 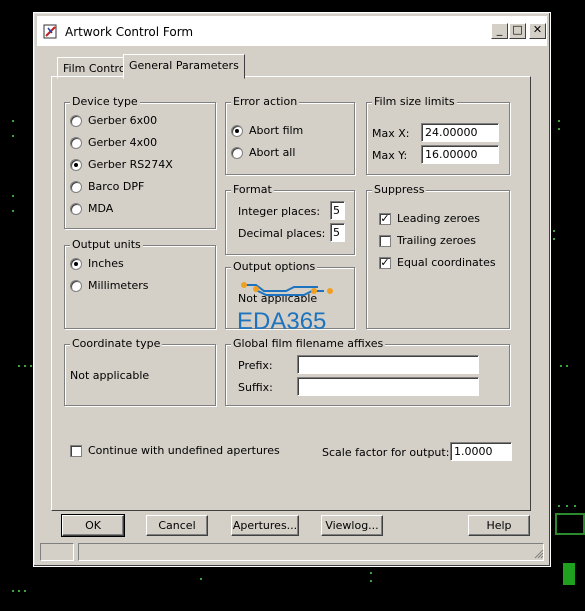 I want to click on group-label: Suppress, so click(x=399, y=189).